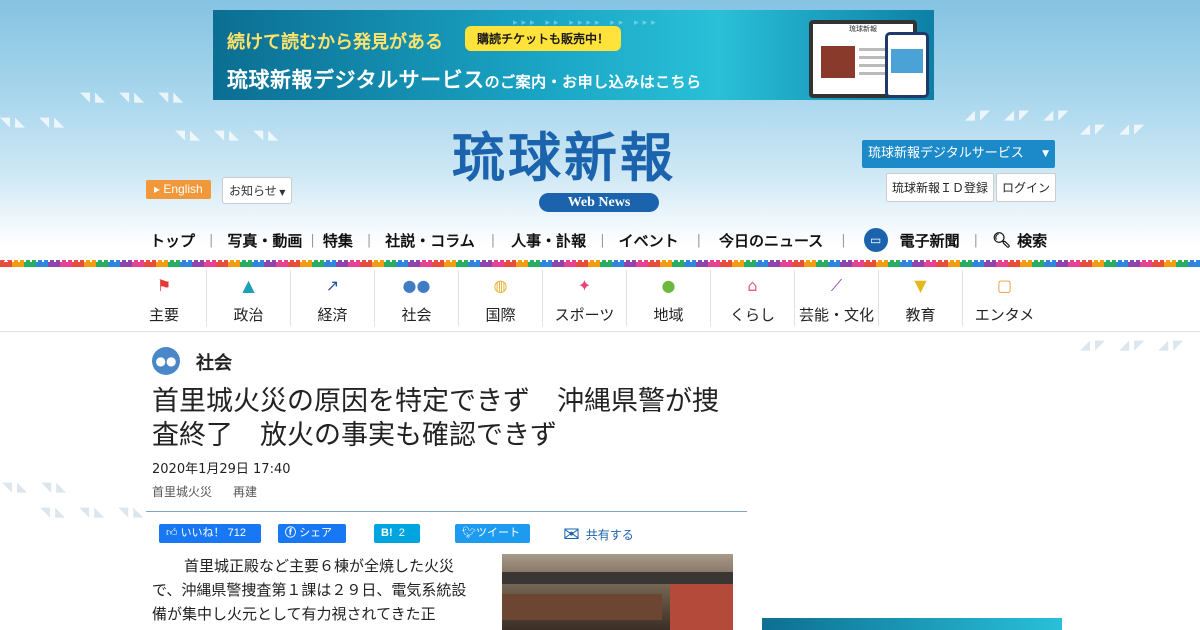 The image size is (1200, 630). I want to click on twitter-bird-icon: 🐦︎, so click(469, 533).